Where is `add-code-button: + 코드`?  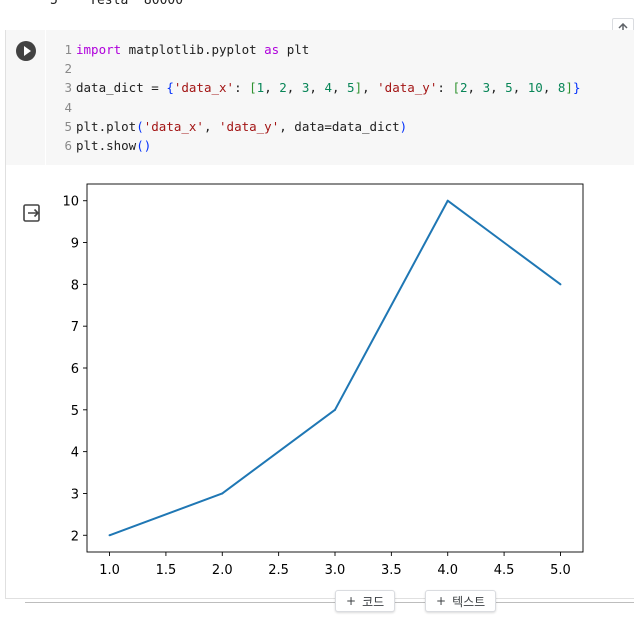 add-code-button: + 코드 is located at coordinates (365, 601).